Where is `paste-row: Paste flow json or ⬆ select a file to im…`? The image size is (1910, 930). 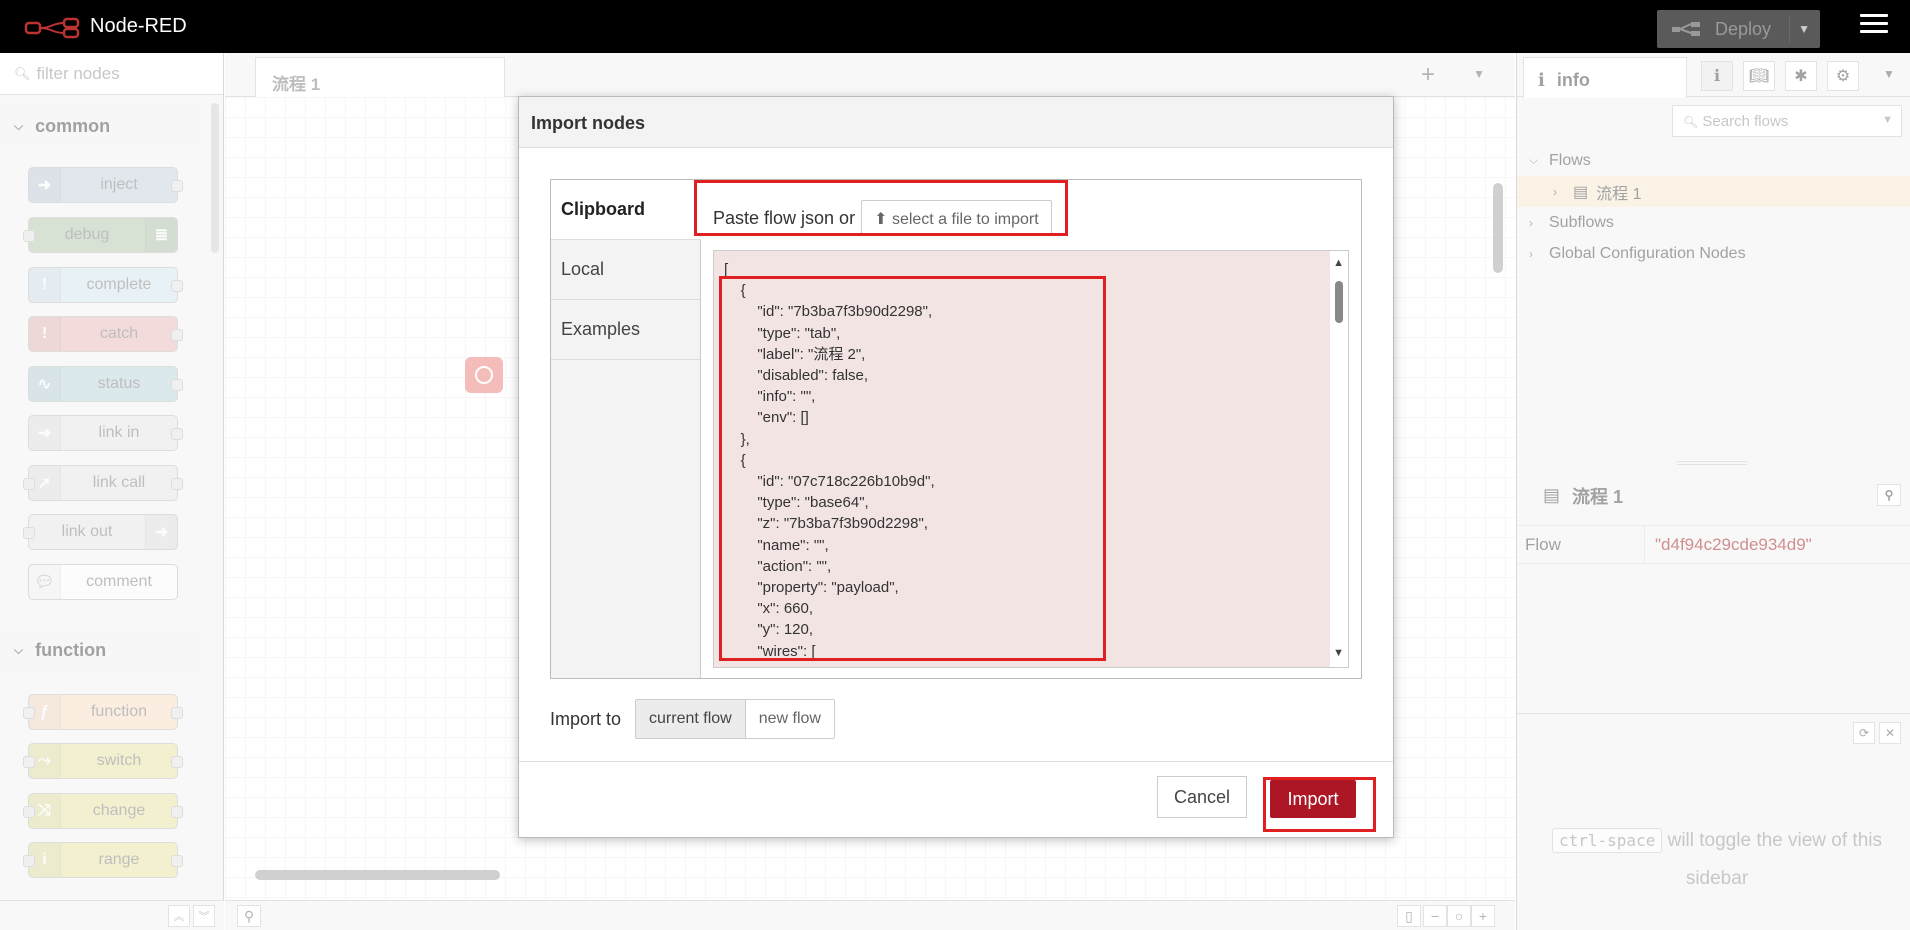 paste-row: Paste flow json or ⬆ select a file to im… is located at coordinates (882, 218).